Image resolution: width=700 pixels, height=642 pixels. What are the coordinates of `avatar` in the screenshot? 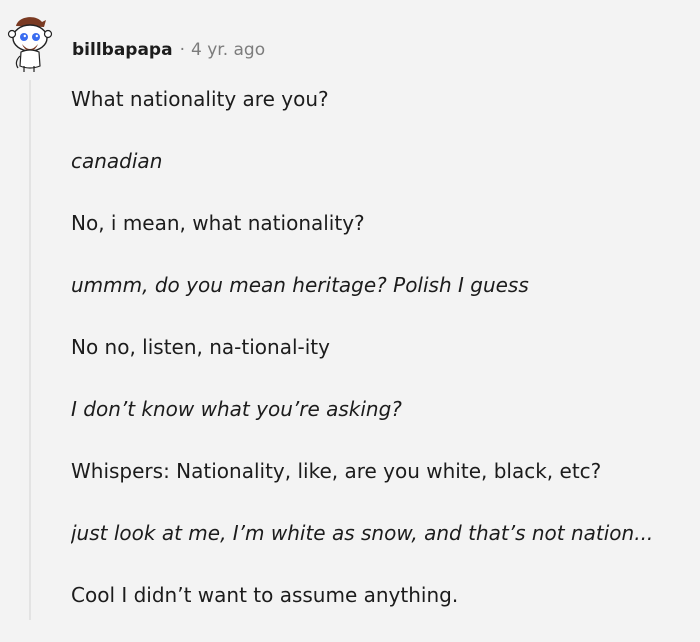 It's located at (30, 44).